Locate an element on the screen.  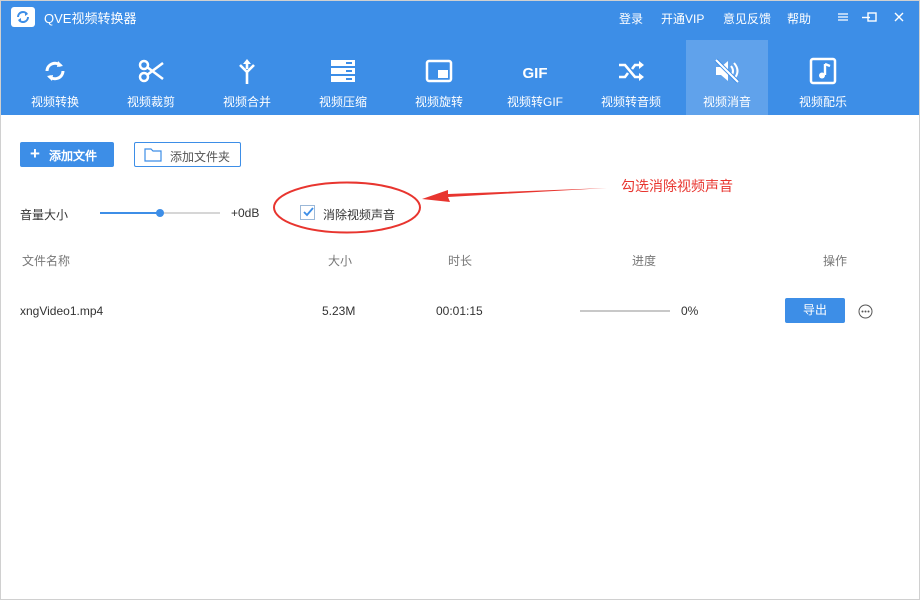
tool-label: 视频消音 is located at coordinates (726, 102).